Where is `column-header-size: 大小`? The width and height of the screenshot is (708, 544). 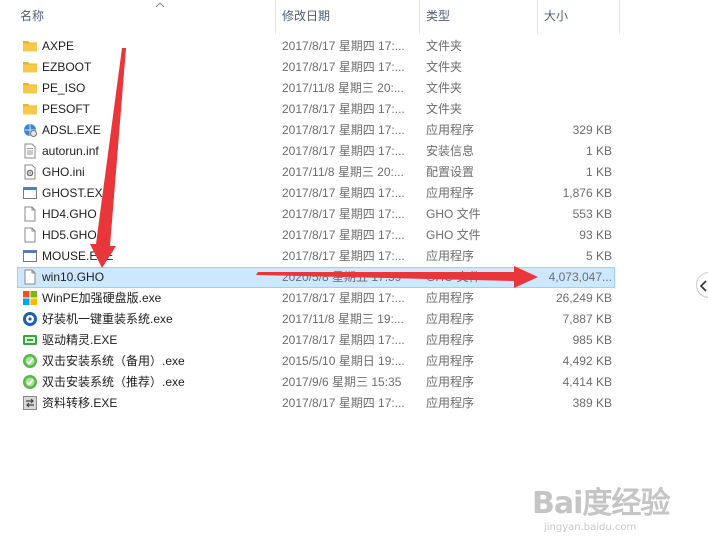
column-header-size: 大小 is located at coordinates (579, 17).